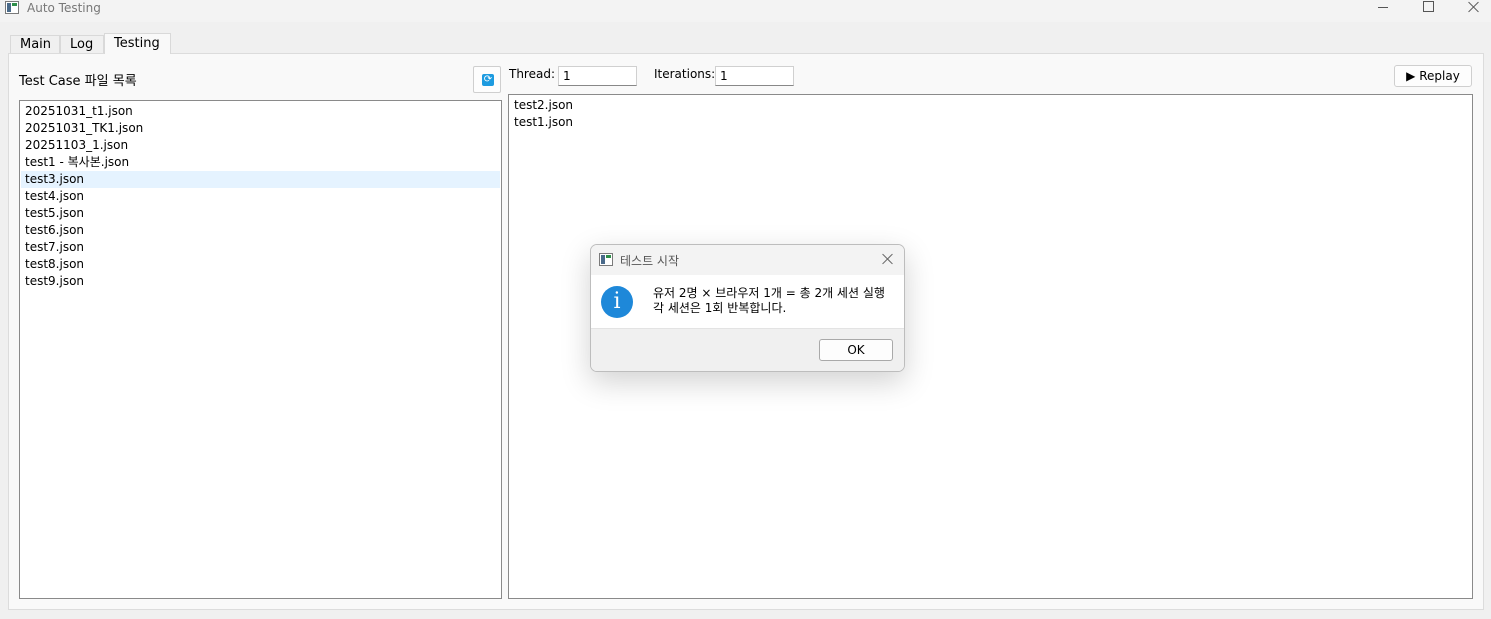 Image resolution: width=1491 pixels, height=619 pixels. What do you see at coordinates (990, 105) in the screenshot?
I see `list-item: test2.json` at bounding box center [990, 105].